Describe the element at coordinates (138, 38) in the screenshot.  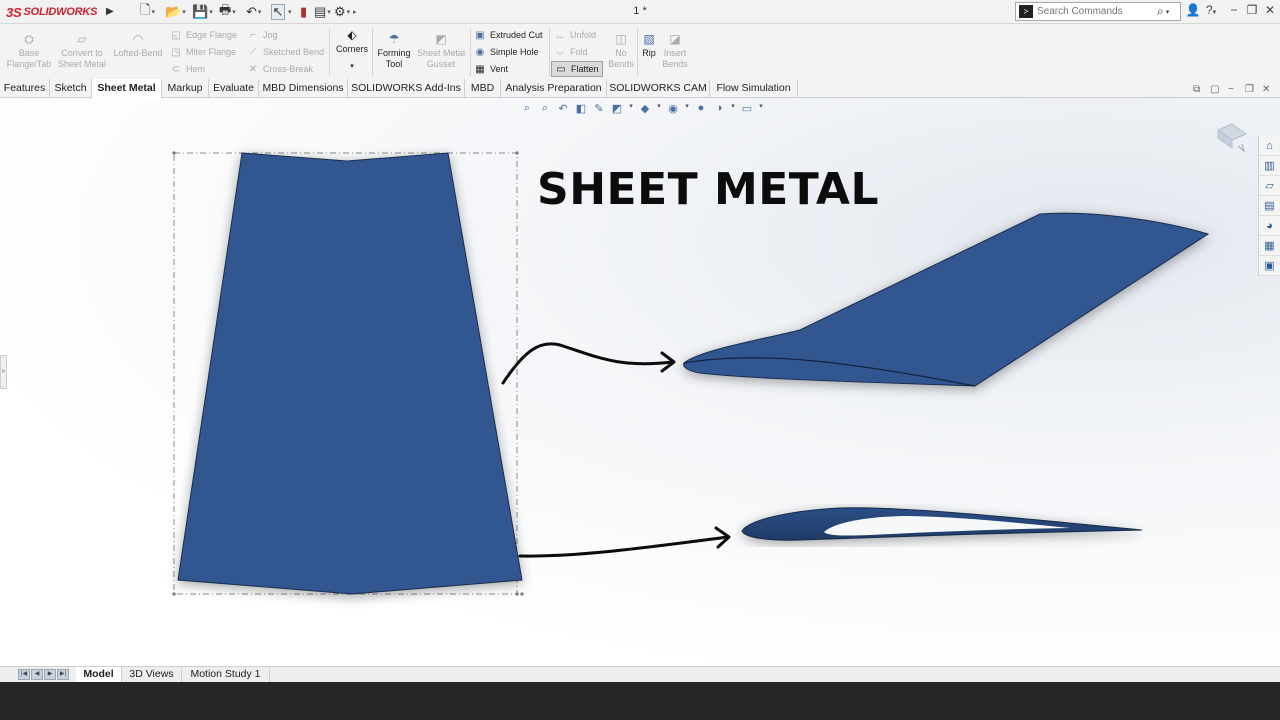
I see `lofted-bend-icon: ◠` at that location.